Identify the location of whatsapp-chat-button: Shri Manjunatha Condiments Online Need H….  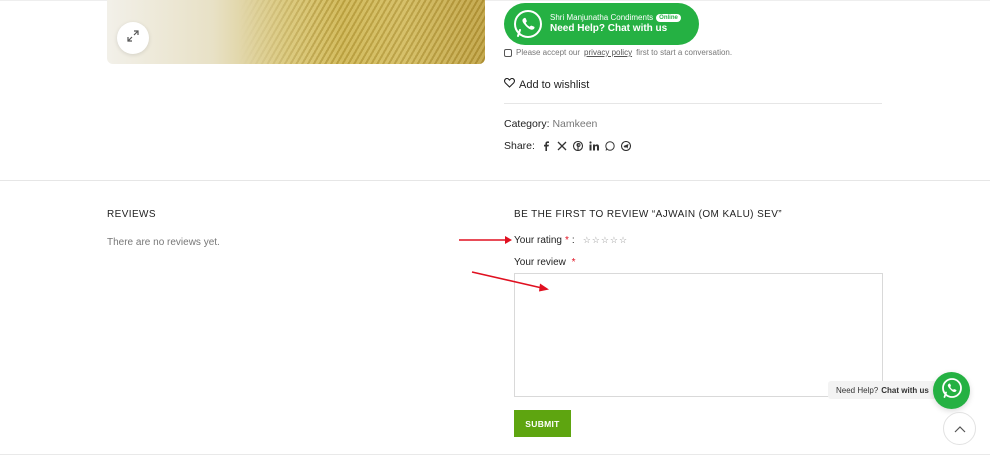
(601, 24).